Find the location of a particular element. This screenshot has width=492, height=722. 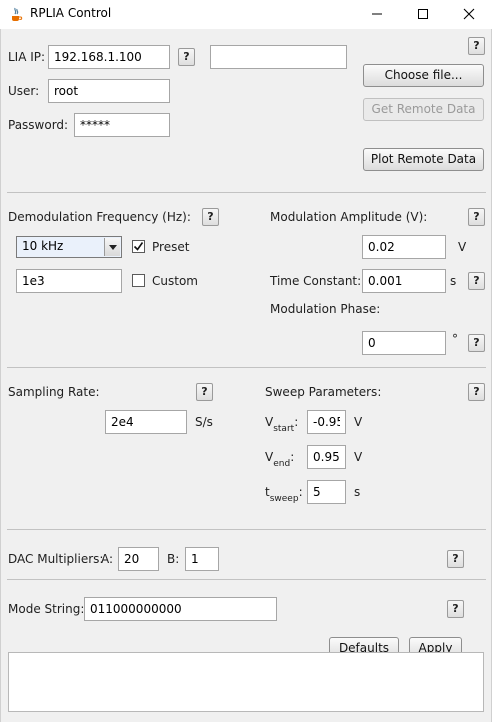

password-input is located at coordinates (122, 125).